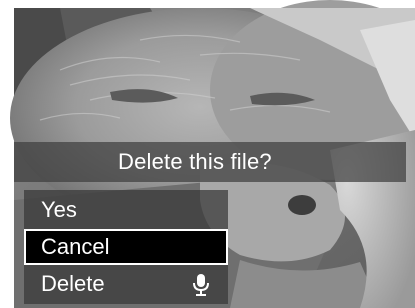 This screenshot has height=308, width=415. I want to click on microphone-icon, so click(201, 285).